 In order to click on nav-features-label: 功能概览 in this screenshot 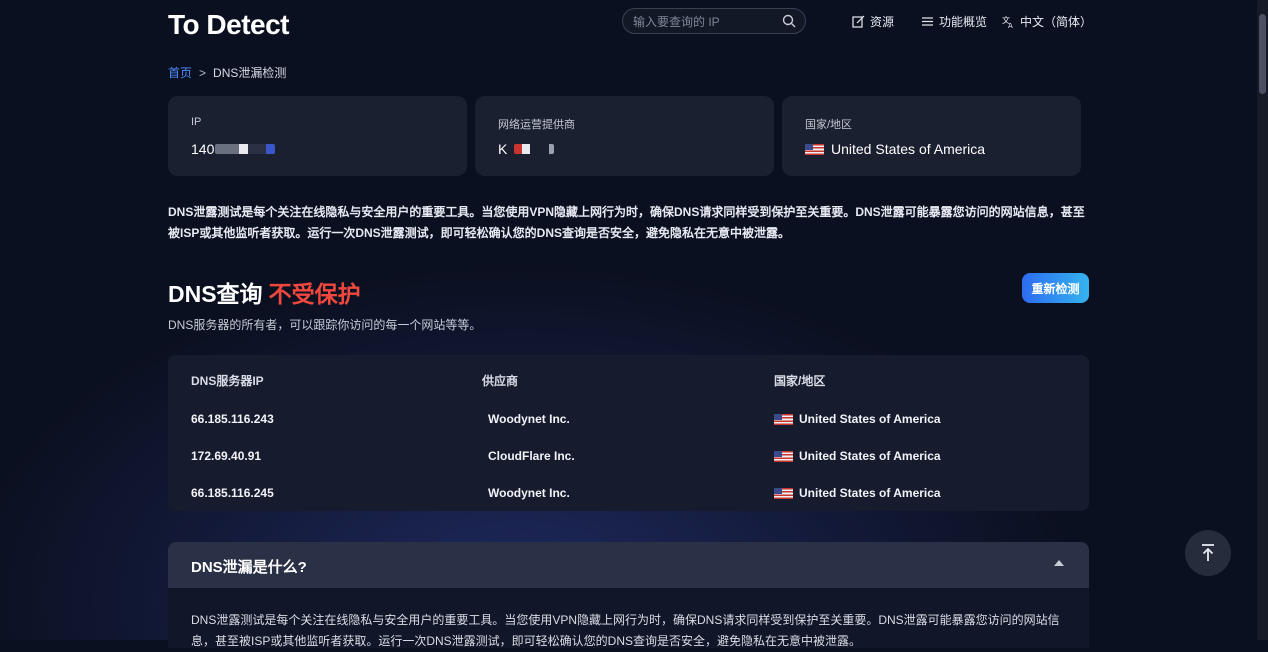, I will do `click(963, 22)`.